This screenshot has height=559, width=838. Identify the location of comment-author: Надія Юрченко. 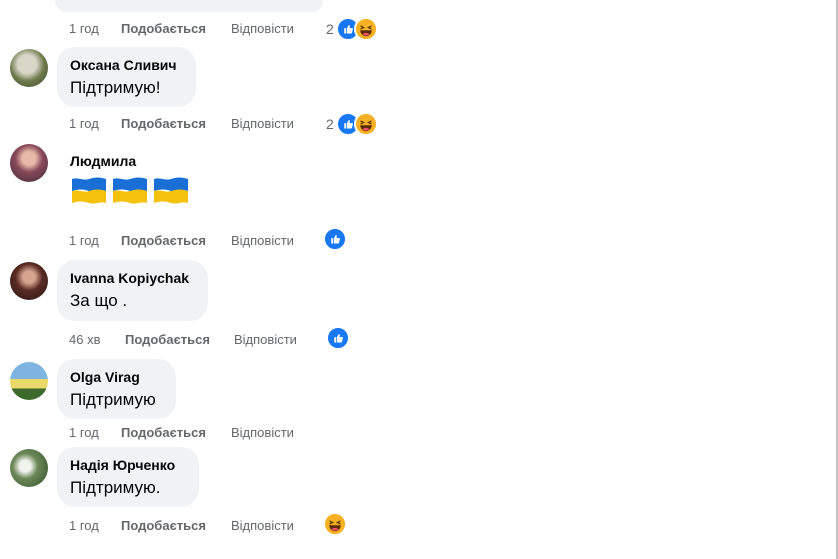
(128, 465).